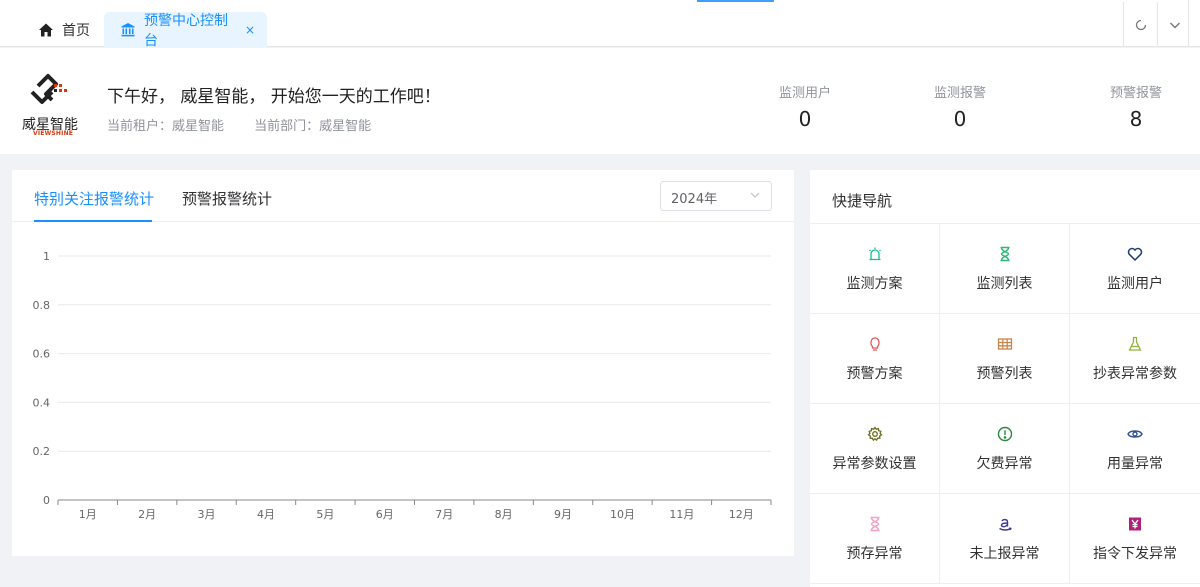 This screenshot has width=1200, height=587. What do you see at coordinates (274, 97) in the screenshot?
I see `greeting-text: 下午好， 威星智能， 开始您一天的工作吧！` at bounding box center [274, 97].